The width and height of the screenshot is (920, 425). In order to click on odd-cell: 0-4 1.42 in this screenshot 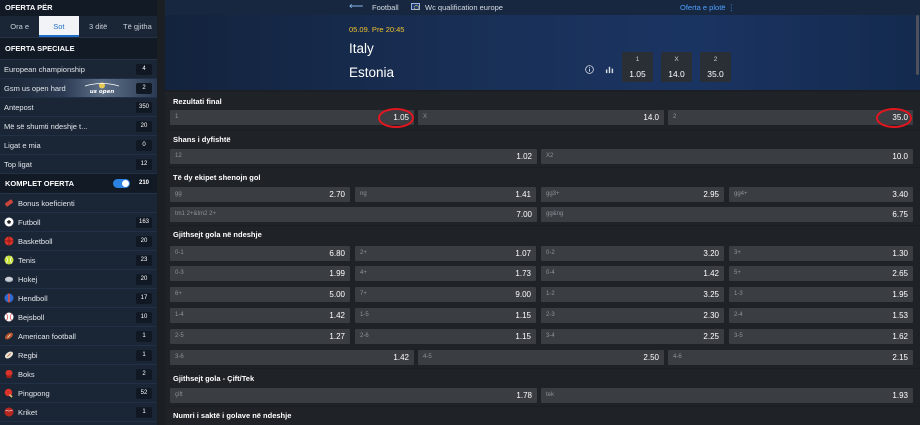, I will do `click(632, 273)`.